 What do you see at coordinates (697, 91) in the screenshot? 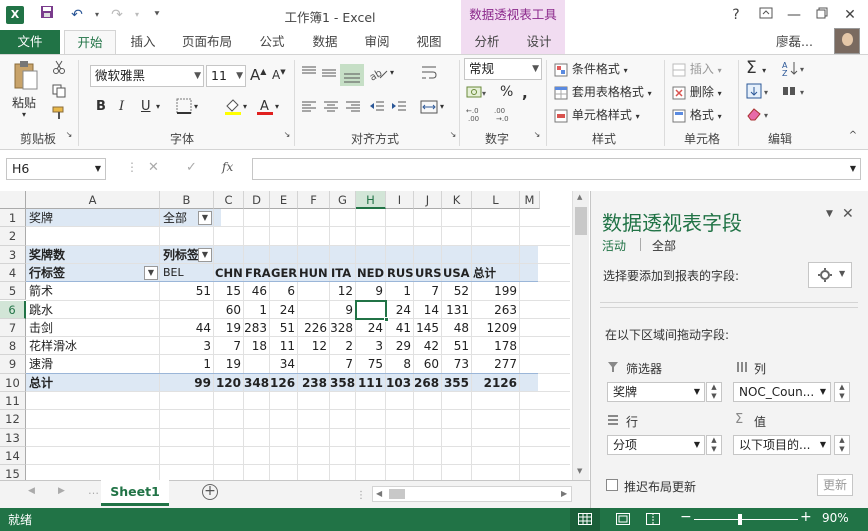
I see `delete-cells-button: 删除 ▾` at bounding box center [697, 91].